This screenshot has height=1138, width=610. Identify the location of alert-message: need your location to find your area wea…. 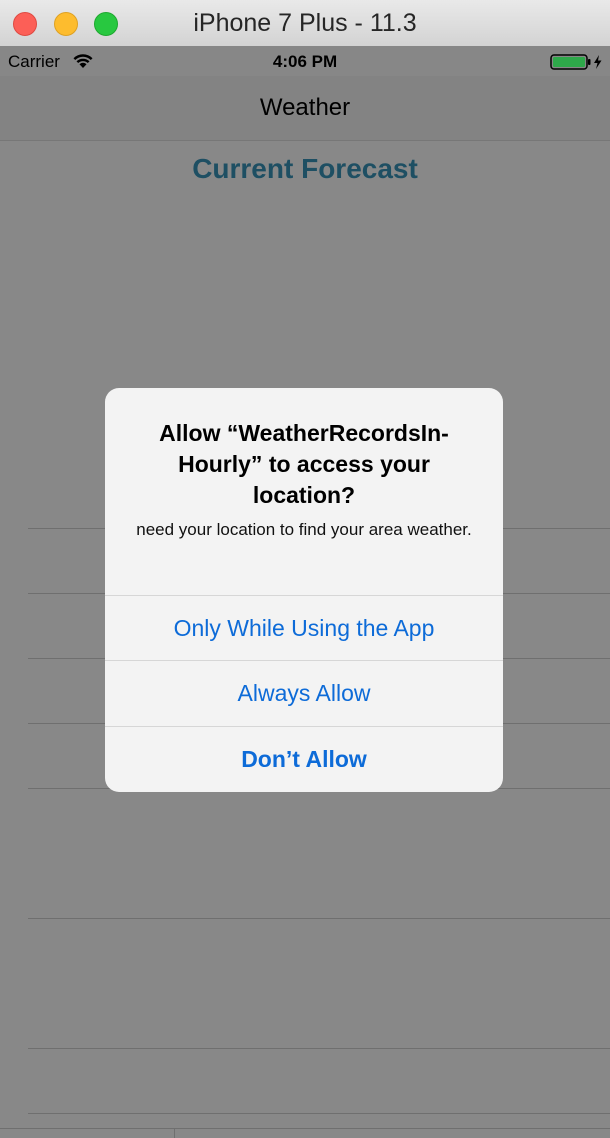
(304, 529).